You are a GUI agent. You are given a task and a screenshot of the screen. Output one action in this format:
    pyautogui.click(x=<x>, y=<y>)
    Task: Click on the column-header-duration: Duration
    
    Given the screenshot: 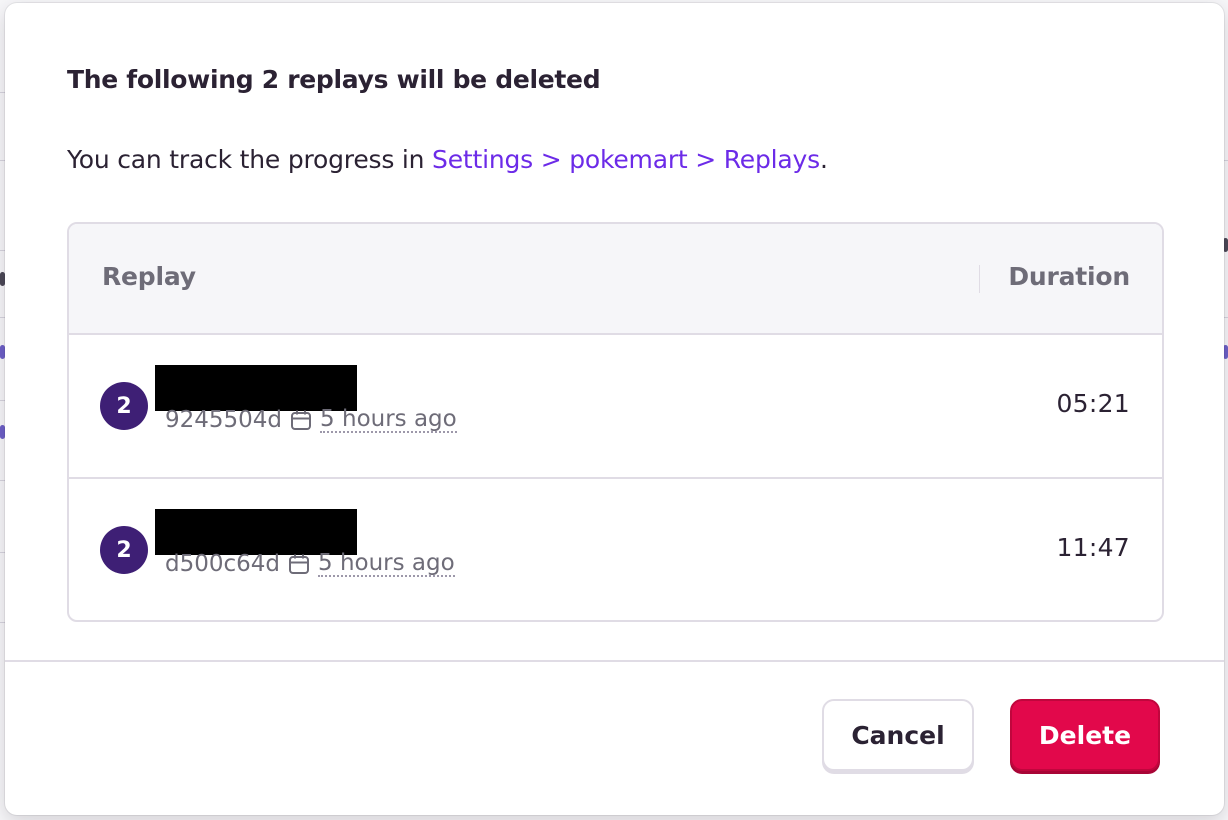 What is the action you would take?
    pyautogui.click(x=1069, y=276)
    